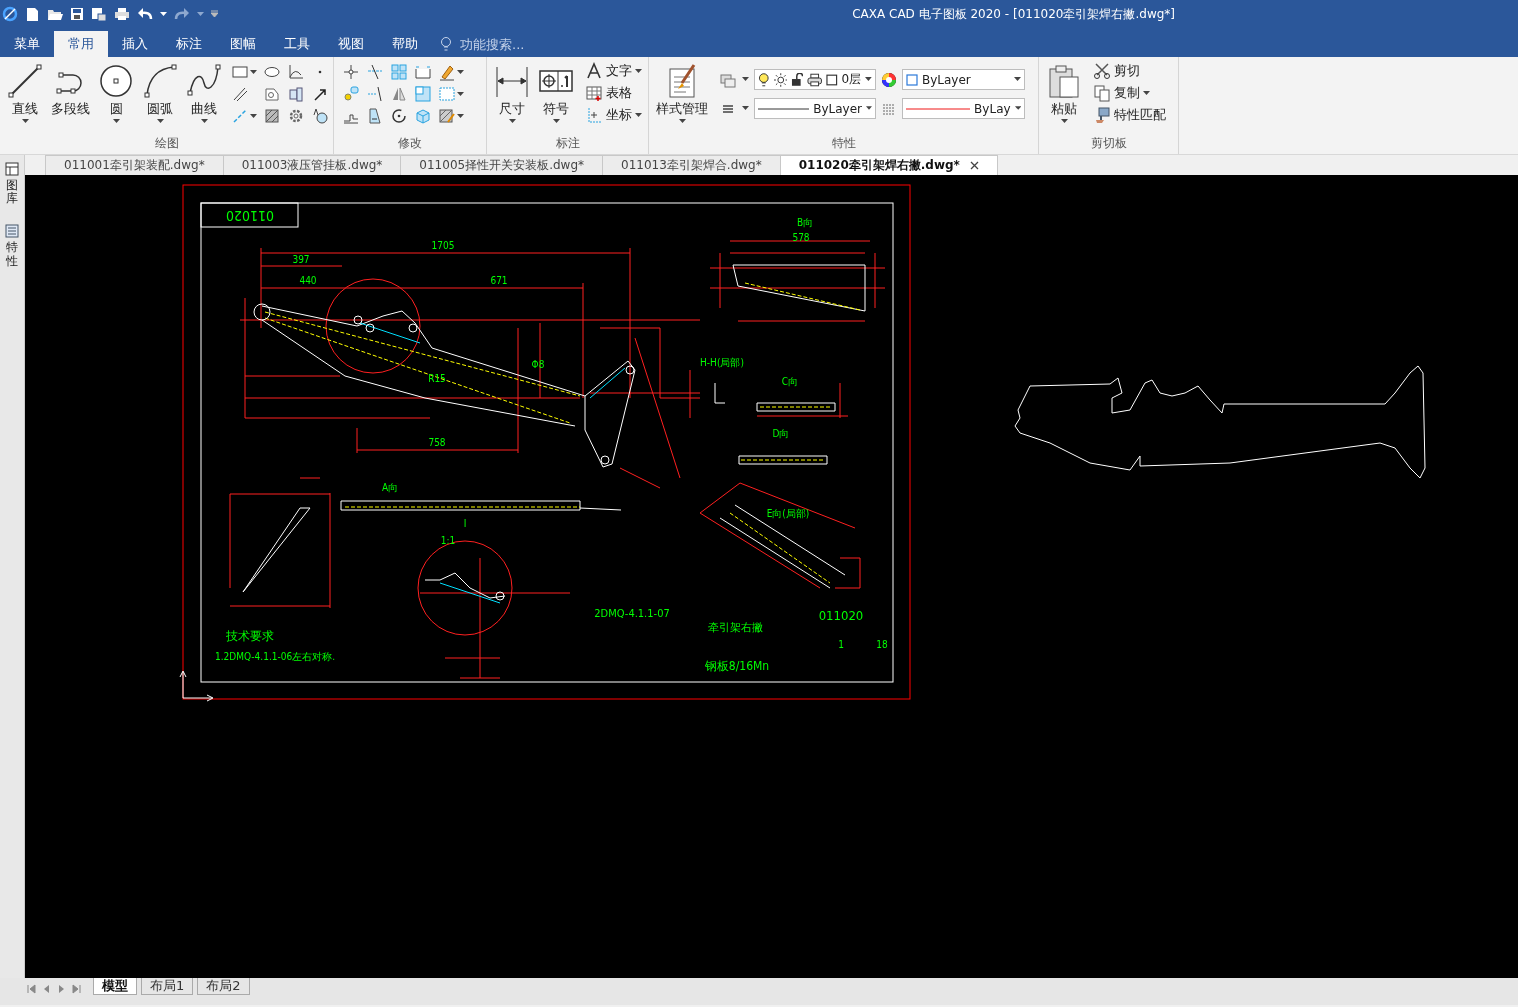 This screenshot has height=1007, width=1518. Describe the element at coordinates (182, 14) in the screenshot. I see `redo-icon` at that location.